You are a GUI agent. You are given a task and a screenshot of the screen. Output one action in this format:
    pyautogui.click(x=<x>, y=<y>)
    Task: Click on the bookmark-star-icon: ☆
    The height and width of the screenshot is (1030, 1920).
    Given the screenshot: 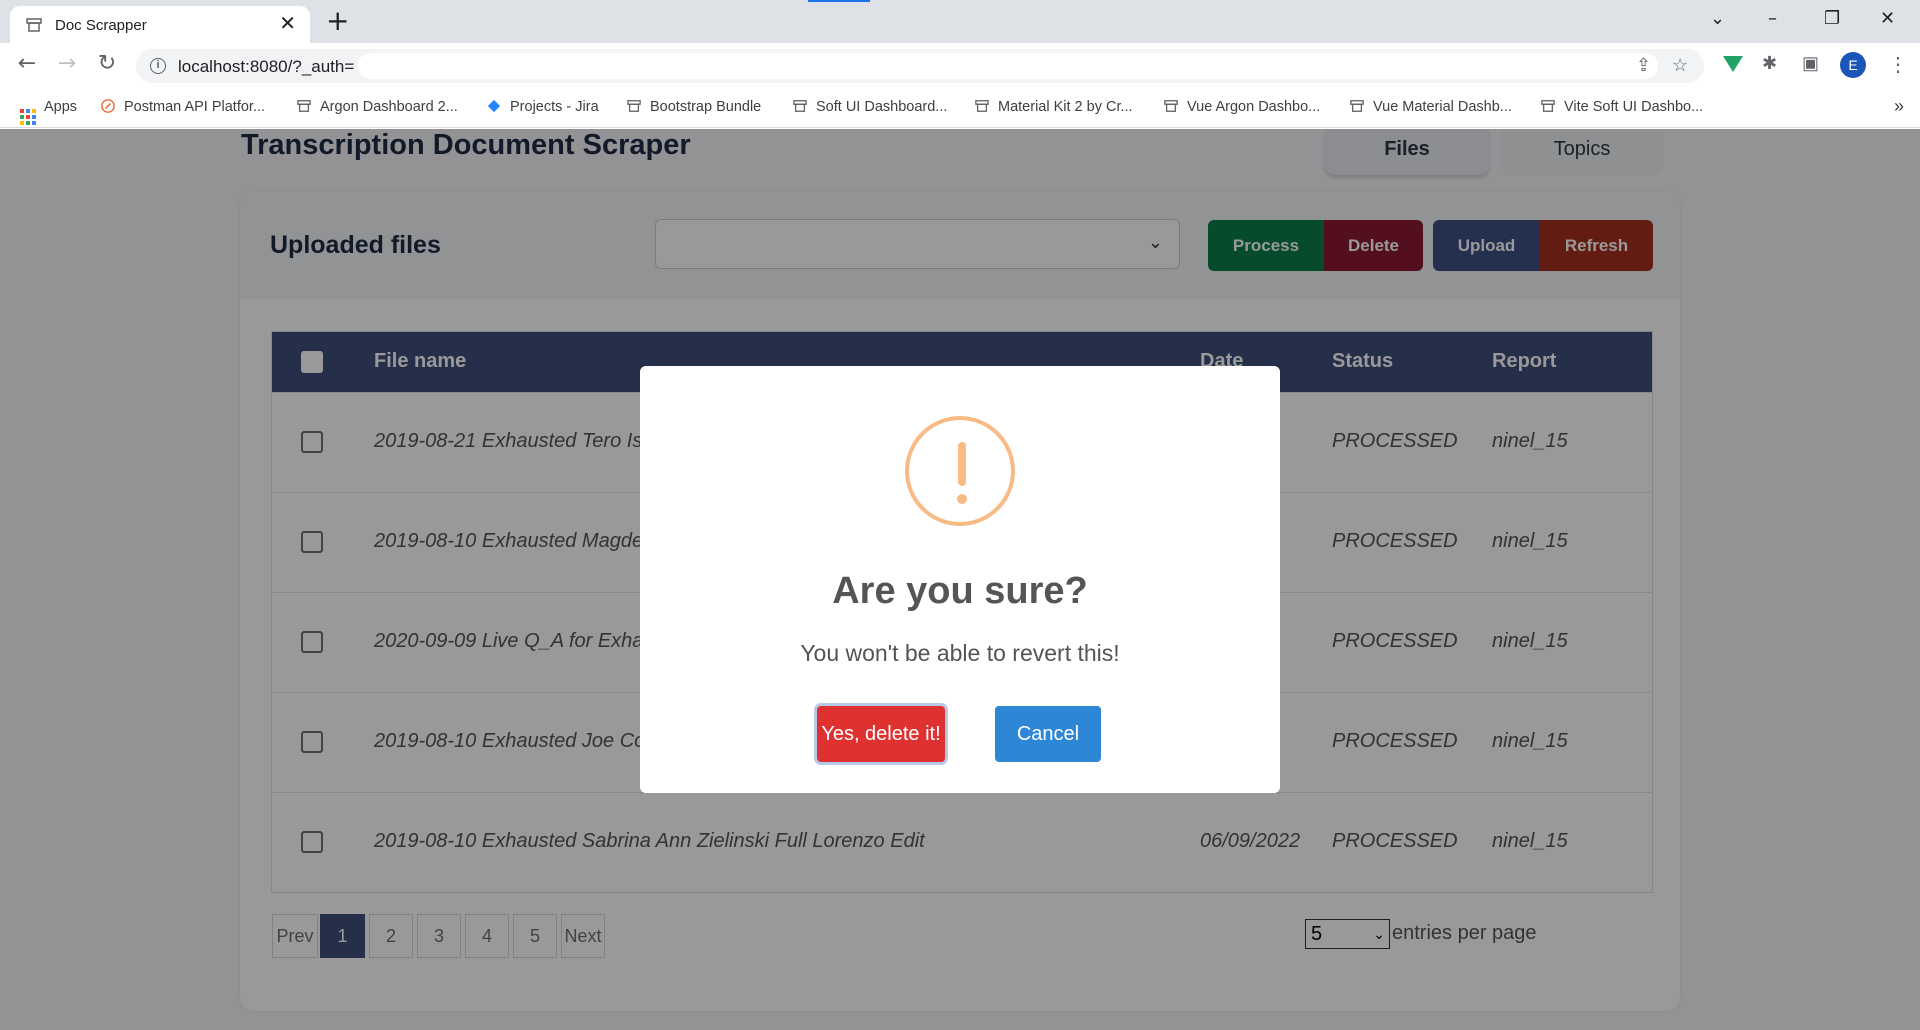 What is the action you would take?
    pyautogui.click(x=1680, y=65)
    